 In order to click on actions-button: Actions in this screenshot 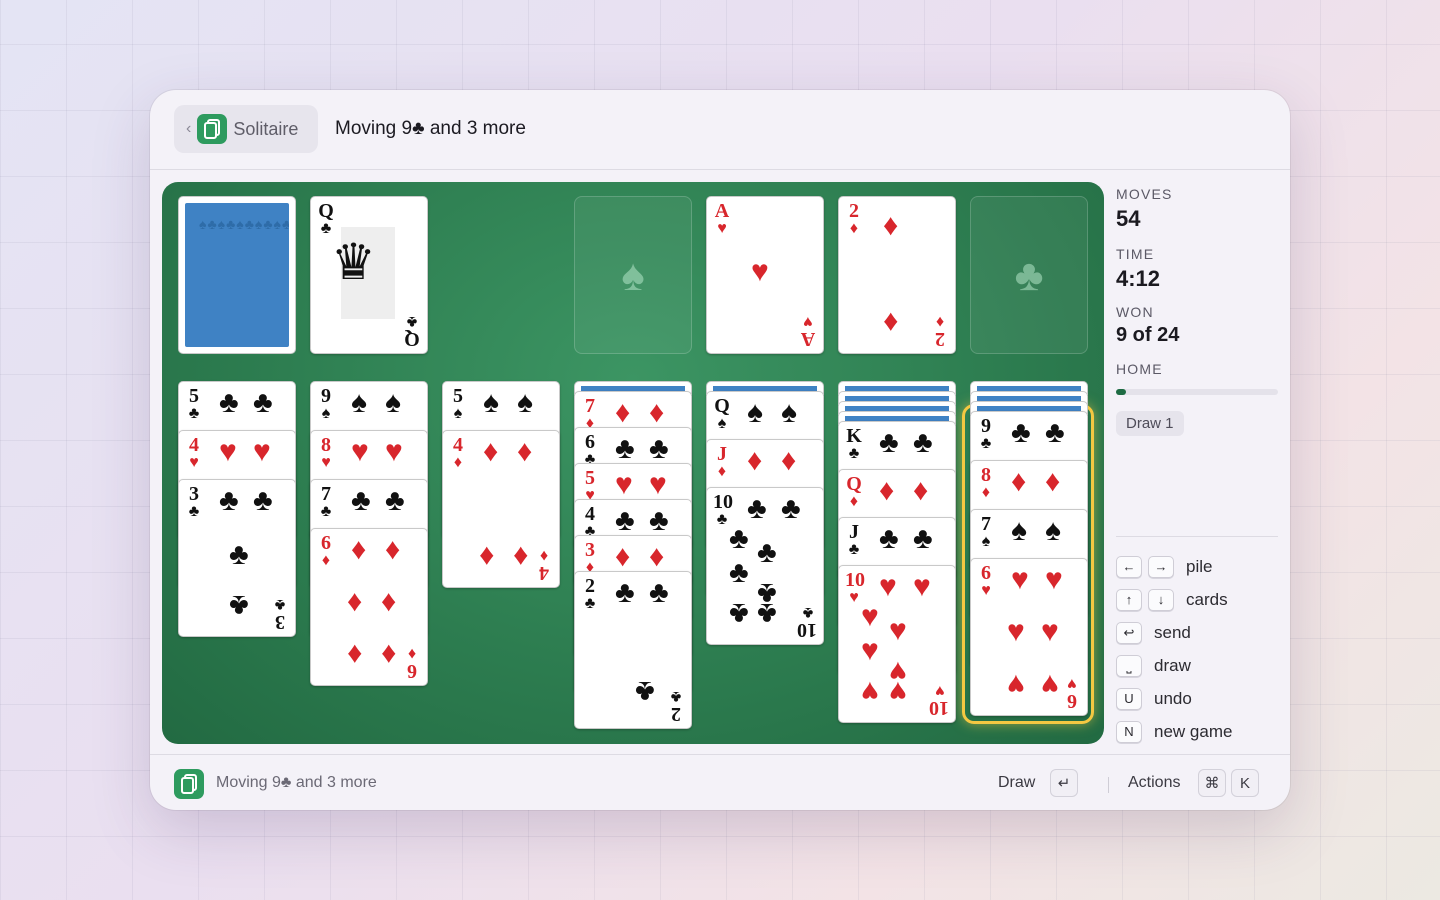, I will do `click(1154, 783)`.